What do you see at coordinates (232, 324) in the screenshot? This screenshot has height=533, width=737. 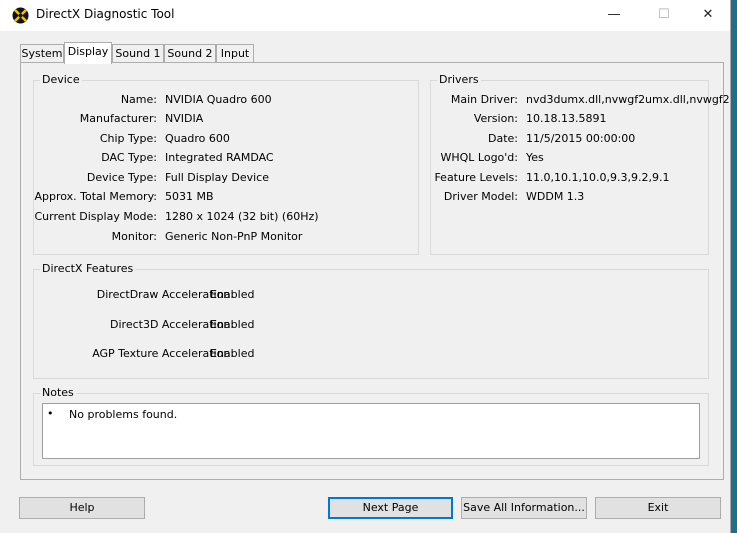 I see `direct3d-value: Enabled` at bounding box center [232, 324].